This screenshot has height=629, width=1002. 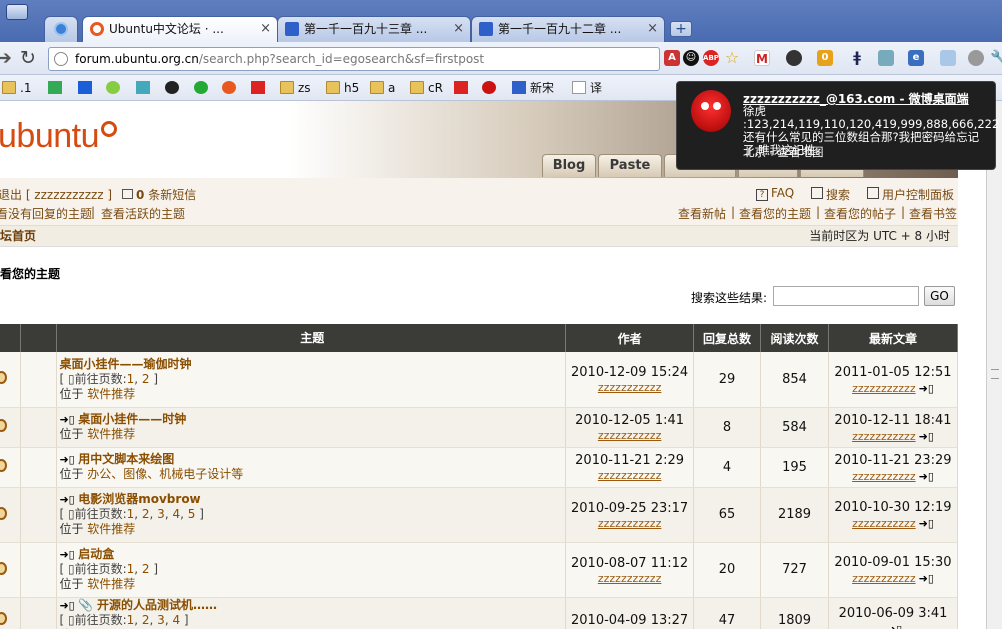 What do you see at coordinates (17, 12) in the screenshot?
I see `window-menu-button` at bounding box center [17, 12].